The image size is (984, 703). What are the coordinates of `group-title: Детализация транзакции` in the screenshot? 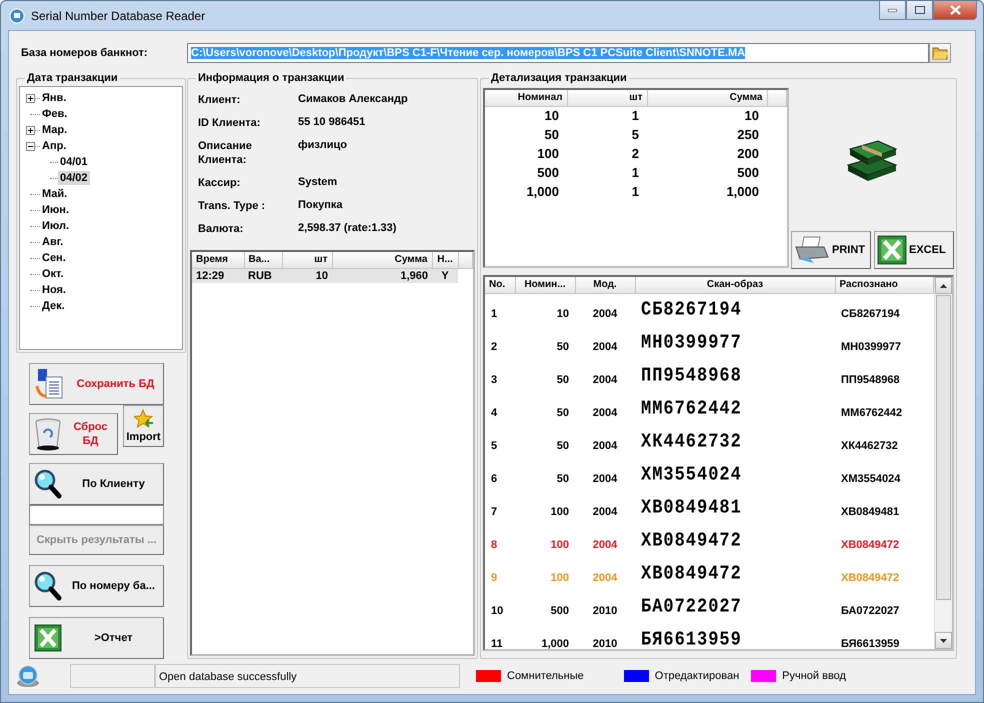 It's located at (559, 78).